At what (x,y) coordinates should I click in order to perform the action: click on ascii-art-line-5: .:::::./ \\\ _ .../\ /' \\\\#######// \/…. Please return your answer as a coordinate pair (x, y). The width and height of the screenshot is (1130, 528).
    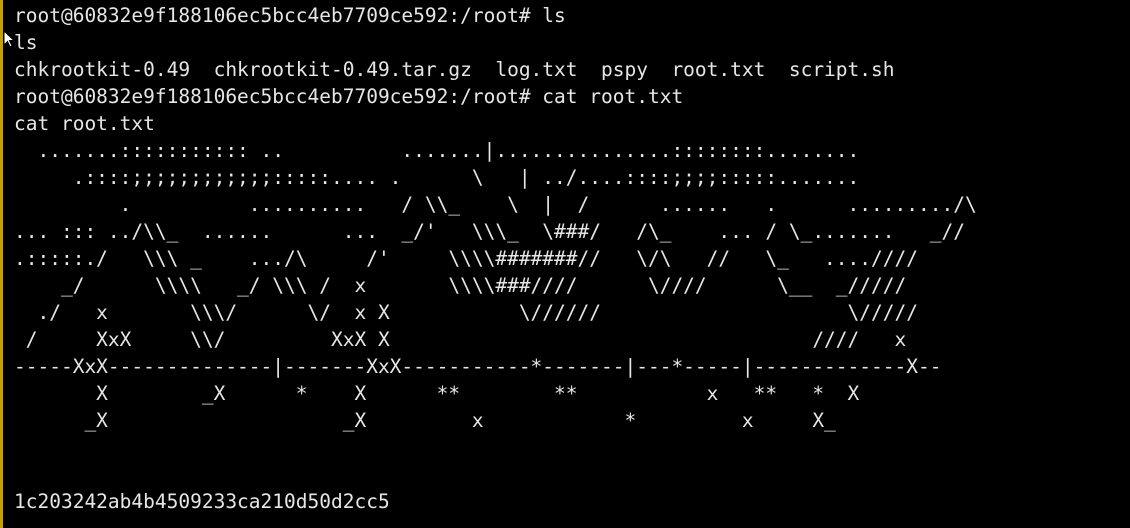
    Looking at the image, I should click on (466, 258).